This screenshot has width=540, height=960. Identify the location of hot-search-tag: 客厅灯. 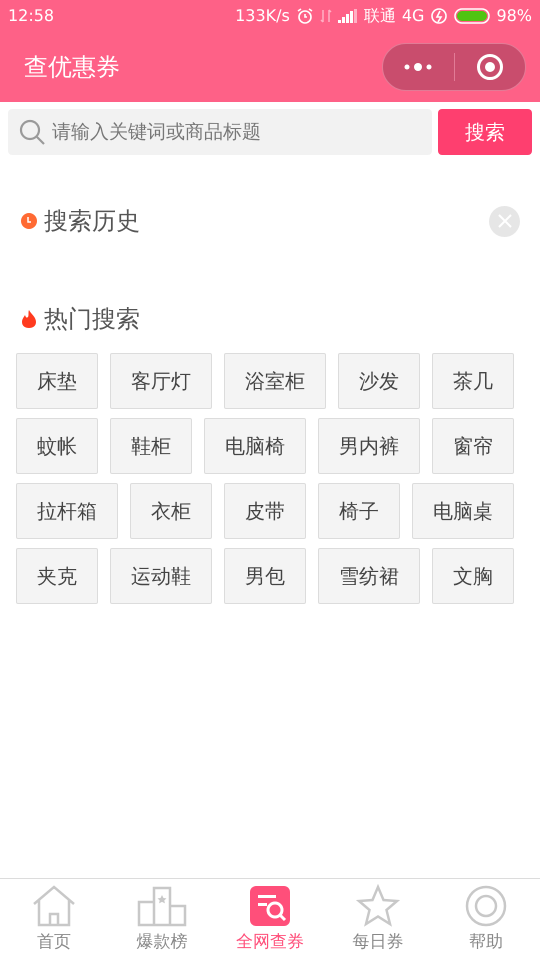
(161, 381).